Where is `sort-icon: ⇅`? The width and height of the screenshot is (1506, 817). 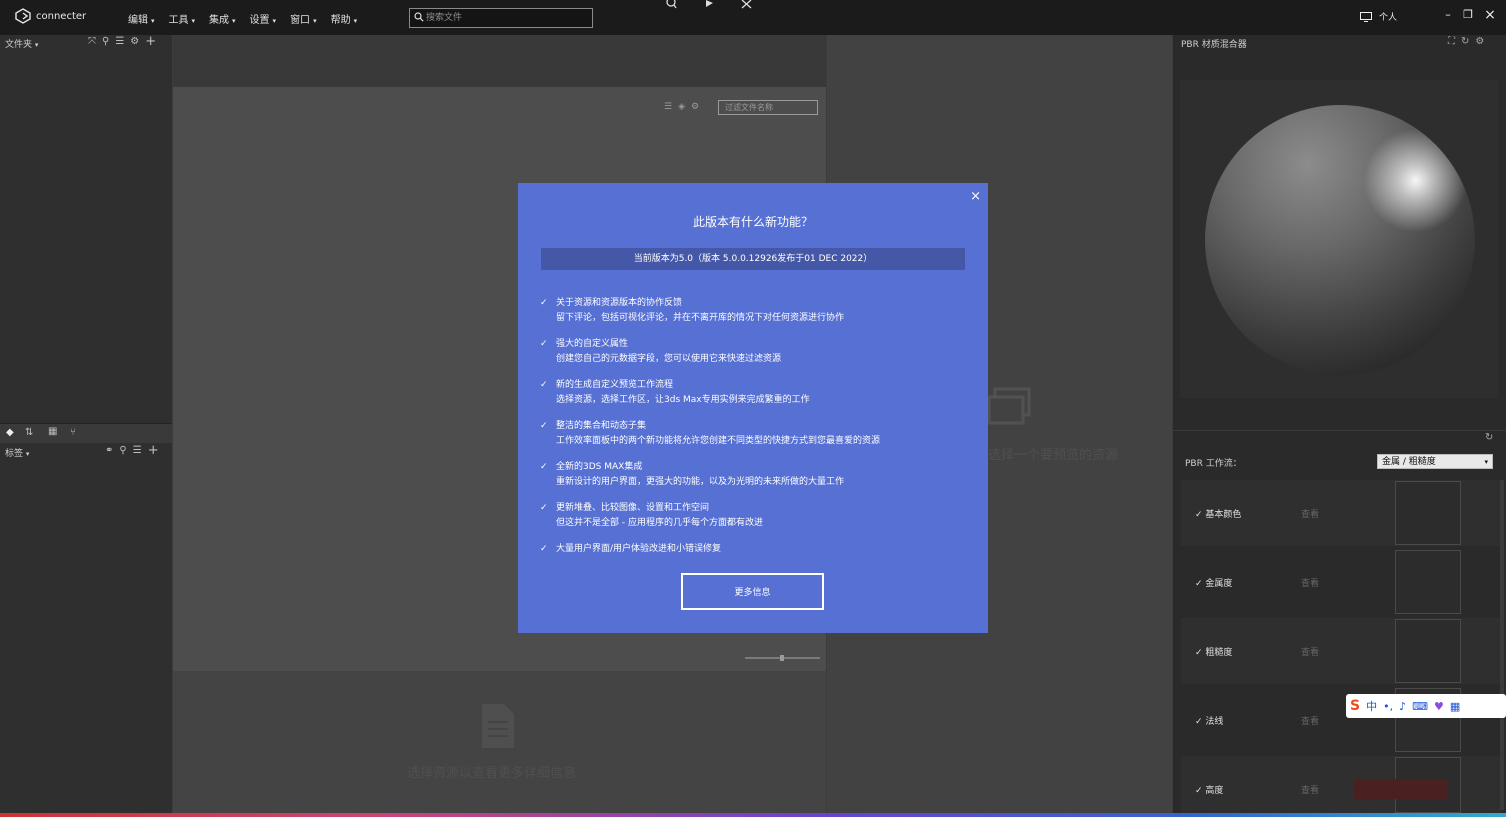
sort-icon: ⇅ is located at coordinates (29, 432).